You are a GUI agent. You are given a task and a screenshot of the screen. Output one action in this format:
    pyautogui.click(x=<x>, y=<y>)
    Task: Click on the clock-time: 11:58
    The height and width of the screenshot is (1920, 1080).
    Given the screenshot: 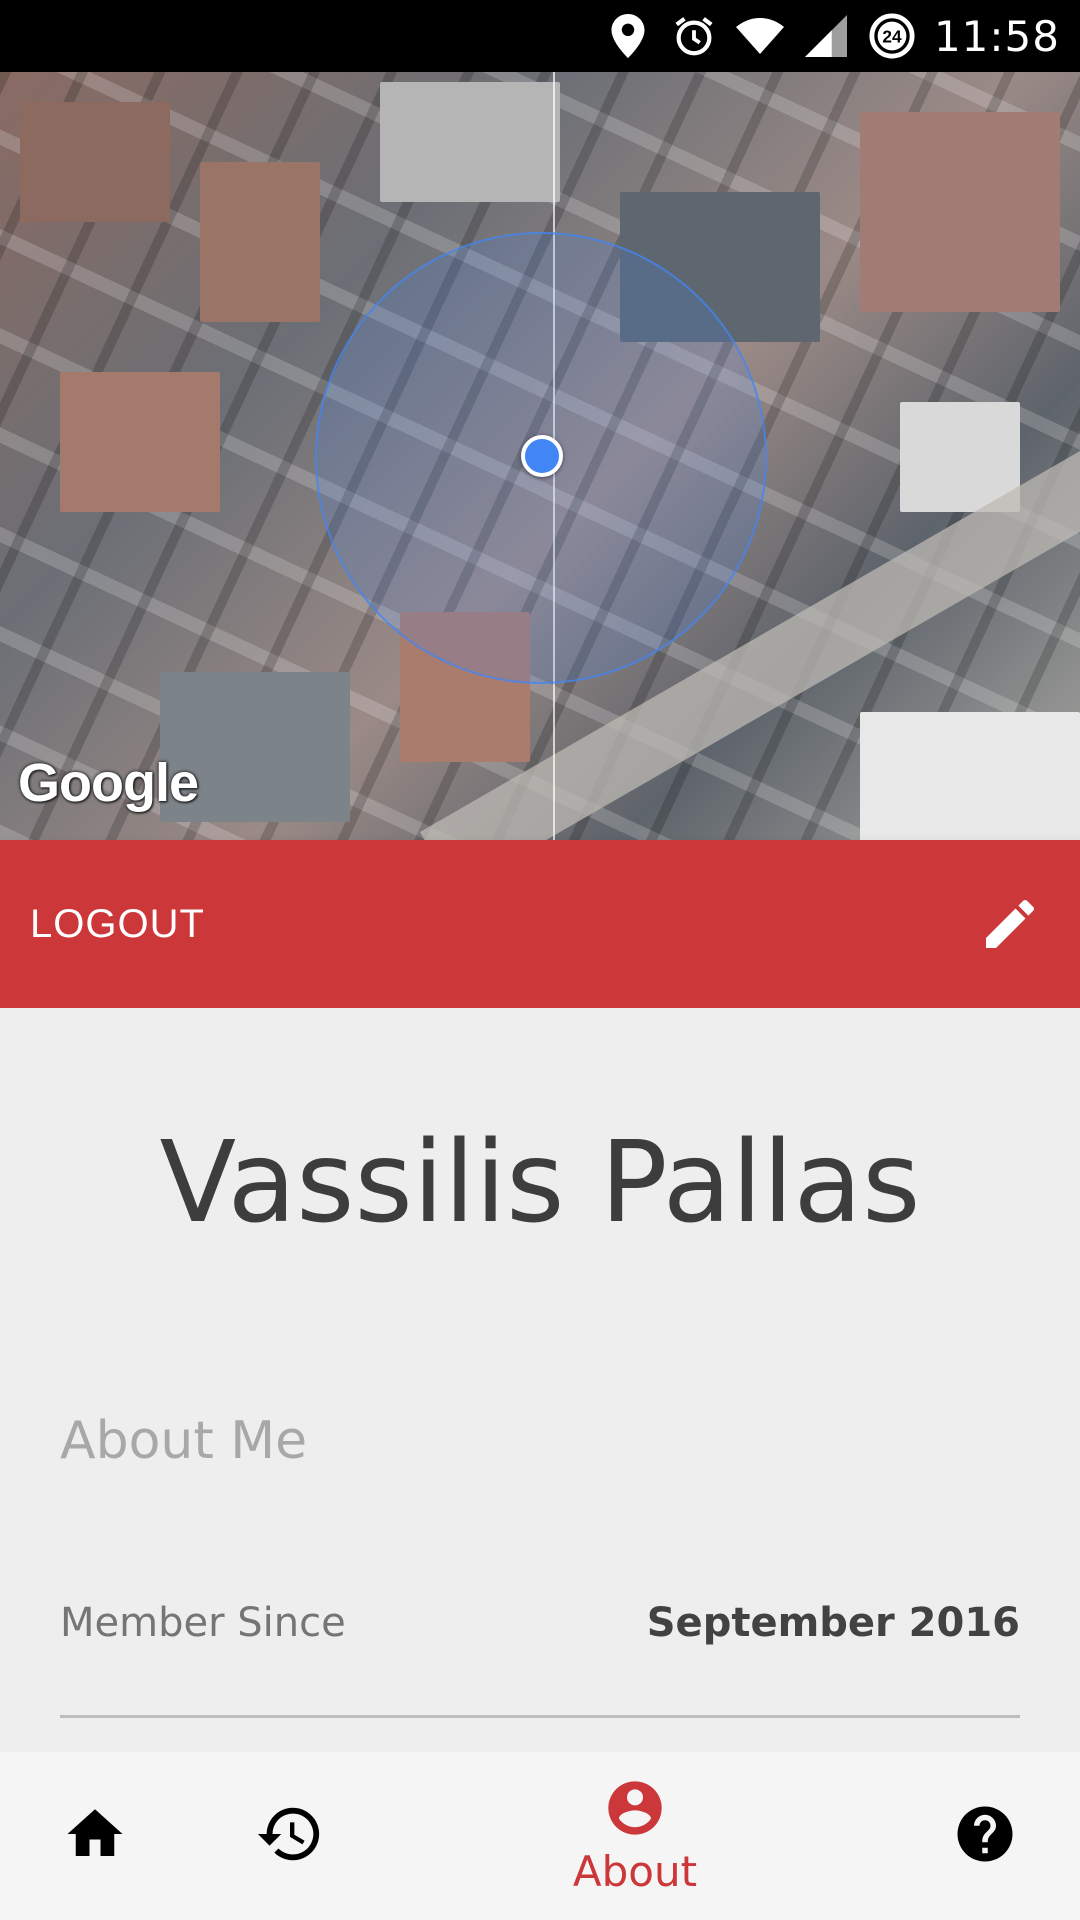 What is the action you would take?
    pyautogui.click(x=996, y=36)
    